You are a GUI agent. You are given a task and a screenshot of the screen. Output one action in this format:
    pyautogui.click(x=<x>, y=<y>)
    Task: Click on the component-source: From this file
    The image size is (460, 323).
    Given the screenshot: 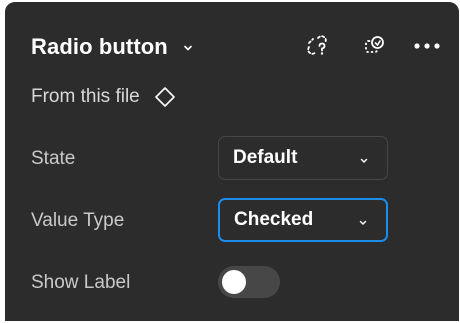 What is the action you would take?
    pyautogui.click(x=103, y=97)
    